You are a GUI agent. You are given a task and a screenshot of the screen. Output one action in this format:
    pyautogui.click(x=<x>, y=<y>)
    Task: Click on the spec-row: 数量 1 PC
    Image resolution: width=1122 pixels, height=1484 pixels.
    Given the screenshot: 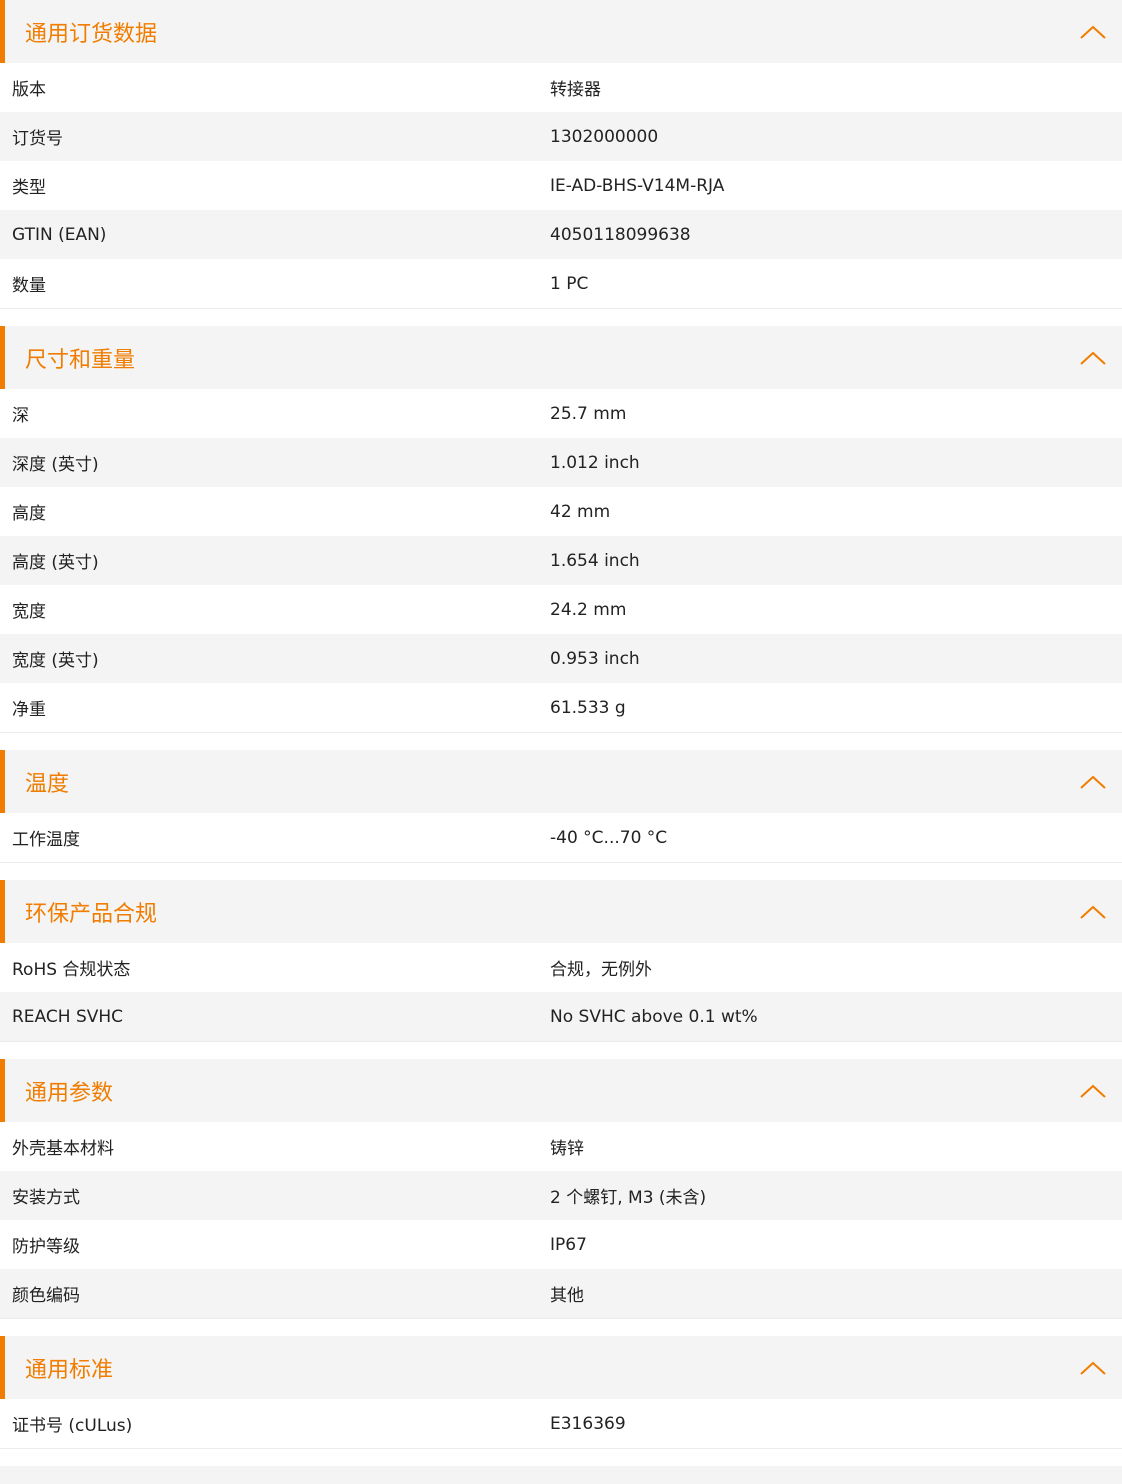 What is the action you would take?
    pyautogui.click(x=561, y=283)
    